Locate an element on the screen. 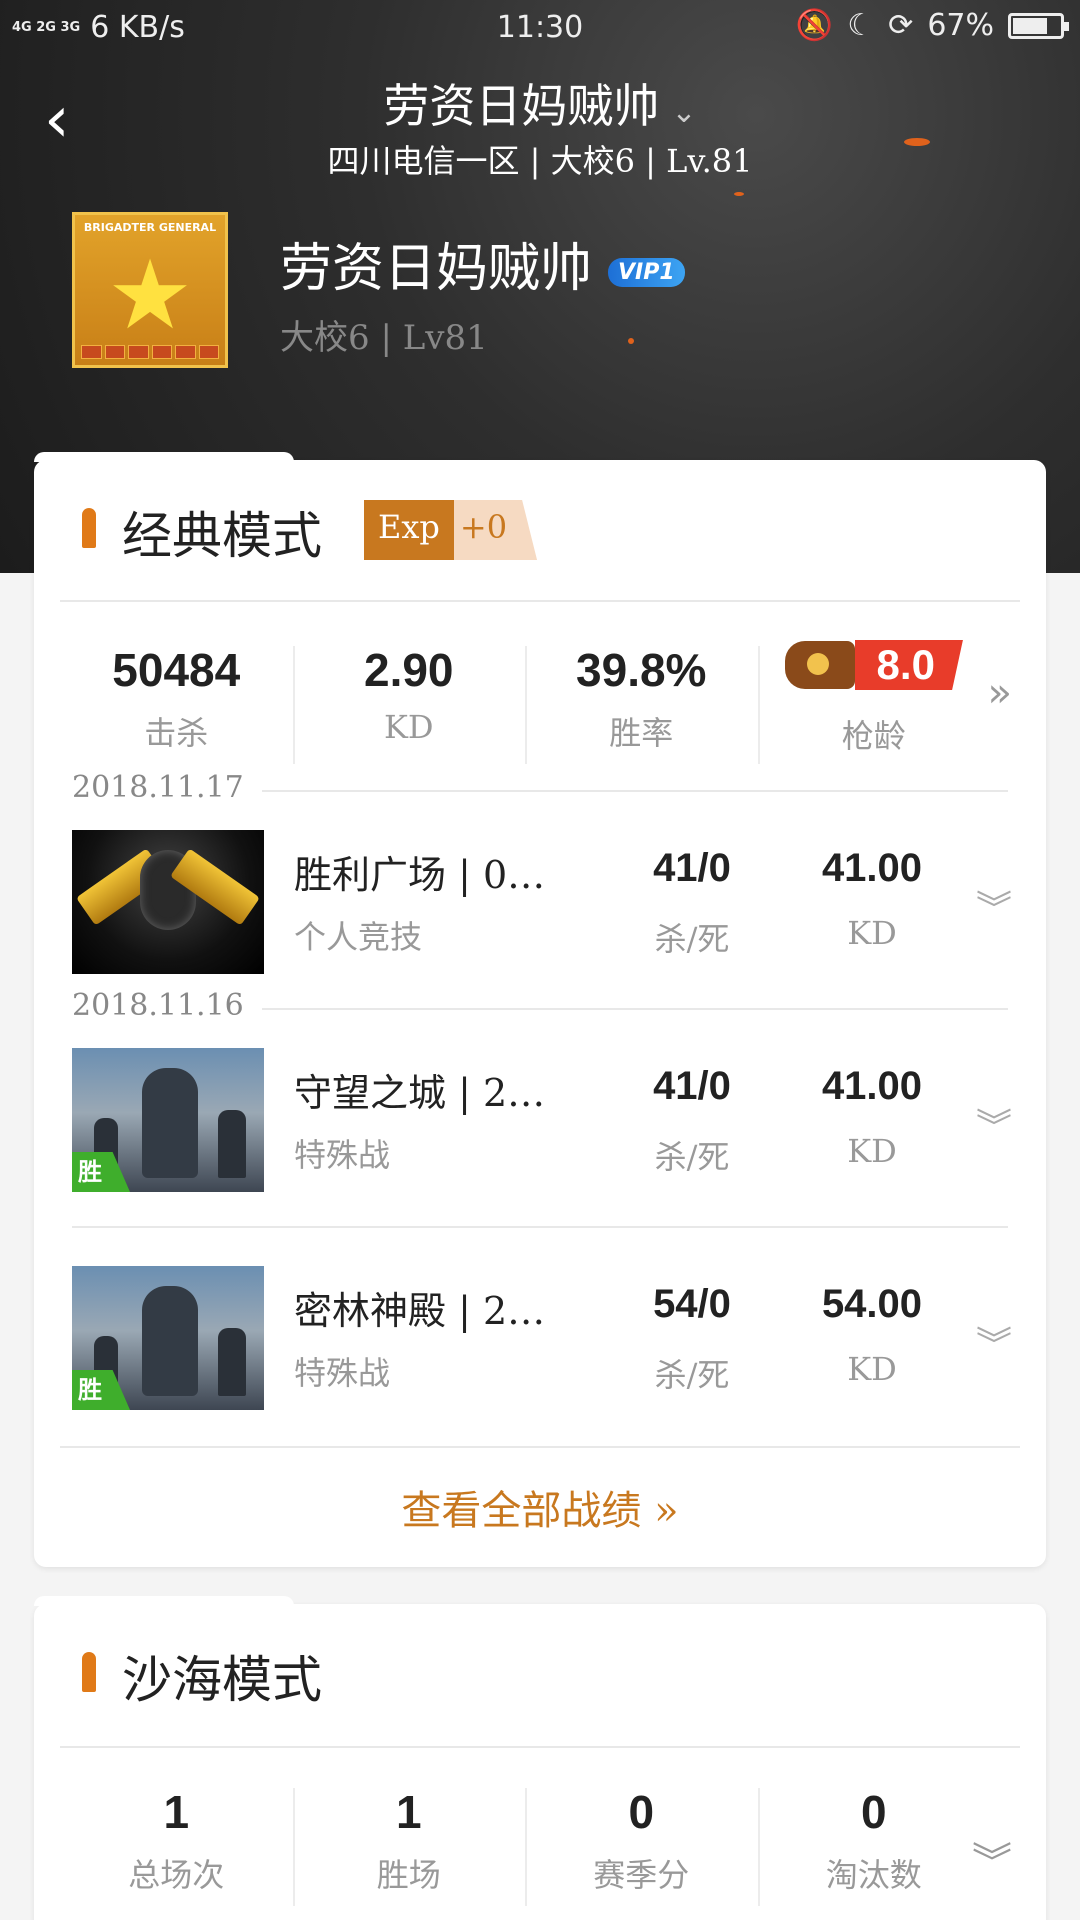 The height and width of the screenshot is (1920, 1080). exp-badge: Exp +0 is located at coordinates (451, 530).